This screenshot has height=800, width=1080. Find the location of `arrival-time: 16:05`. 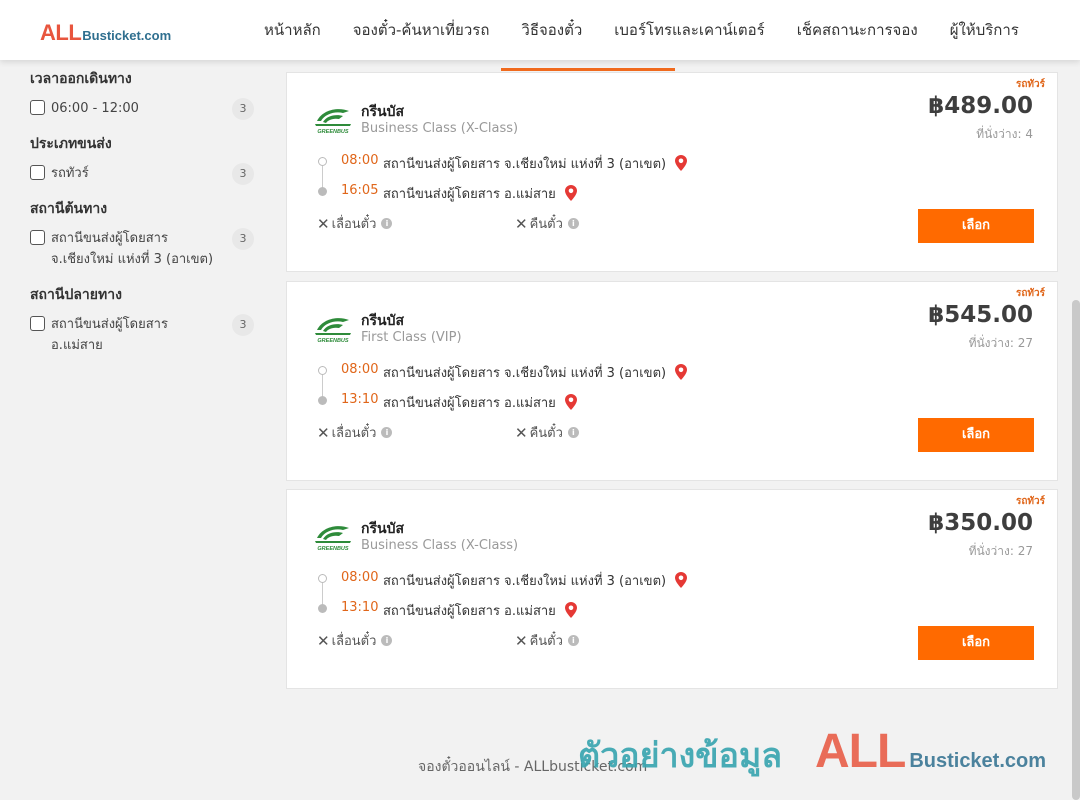

arrival-time: 16:05 is located at coordinates (360, 190).